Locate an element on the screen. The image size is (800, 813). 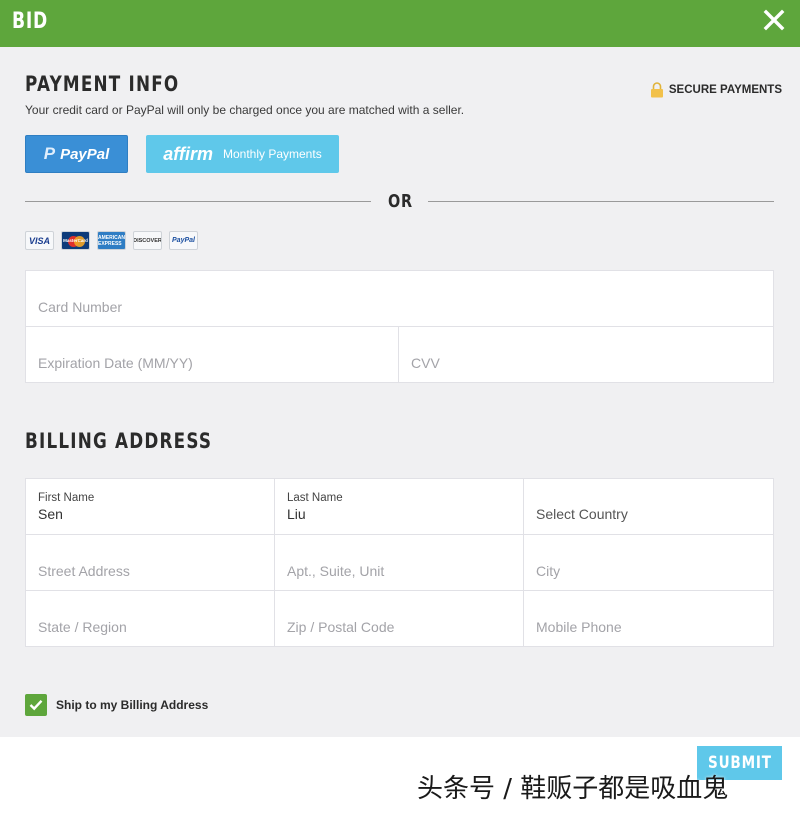
close-icon is located at coordinates (774, 20).